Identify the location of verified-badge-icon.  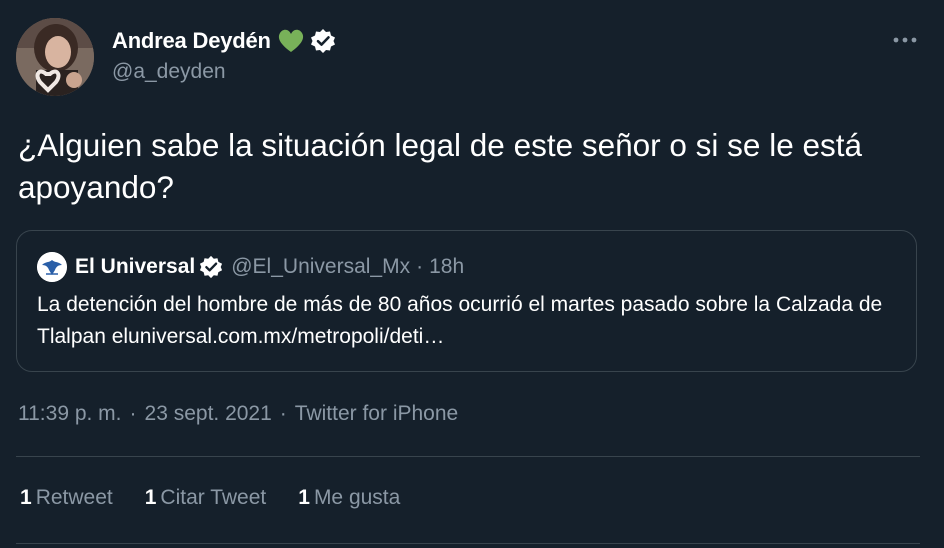
(323, 41).